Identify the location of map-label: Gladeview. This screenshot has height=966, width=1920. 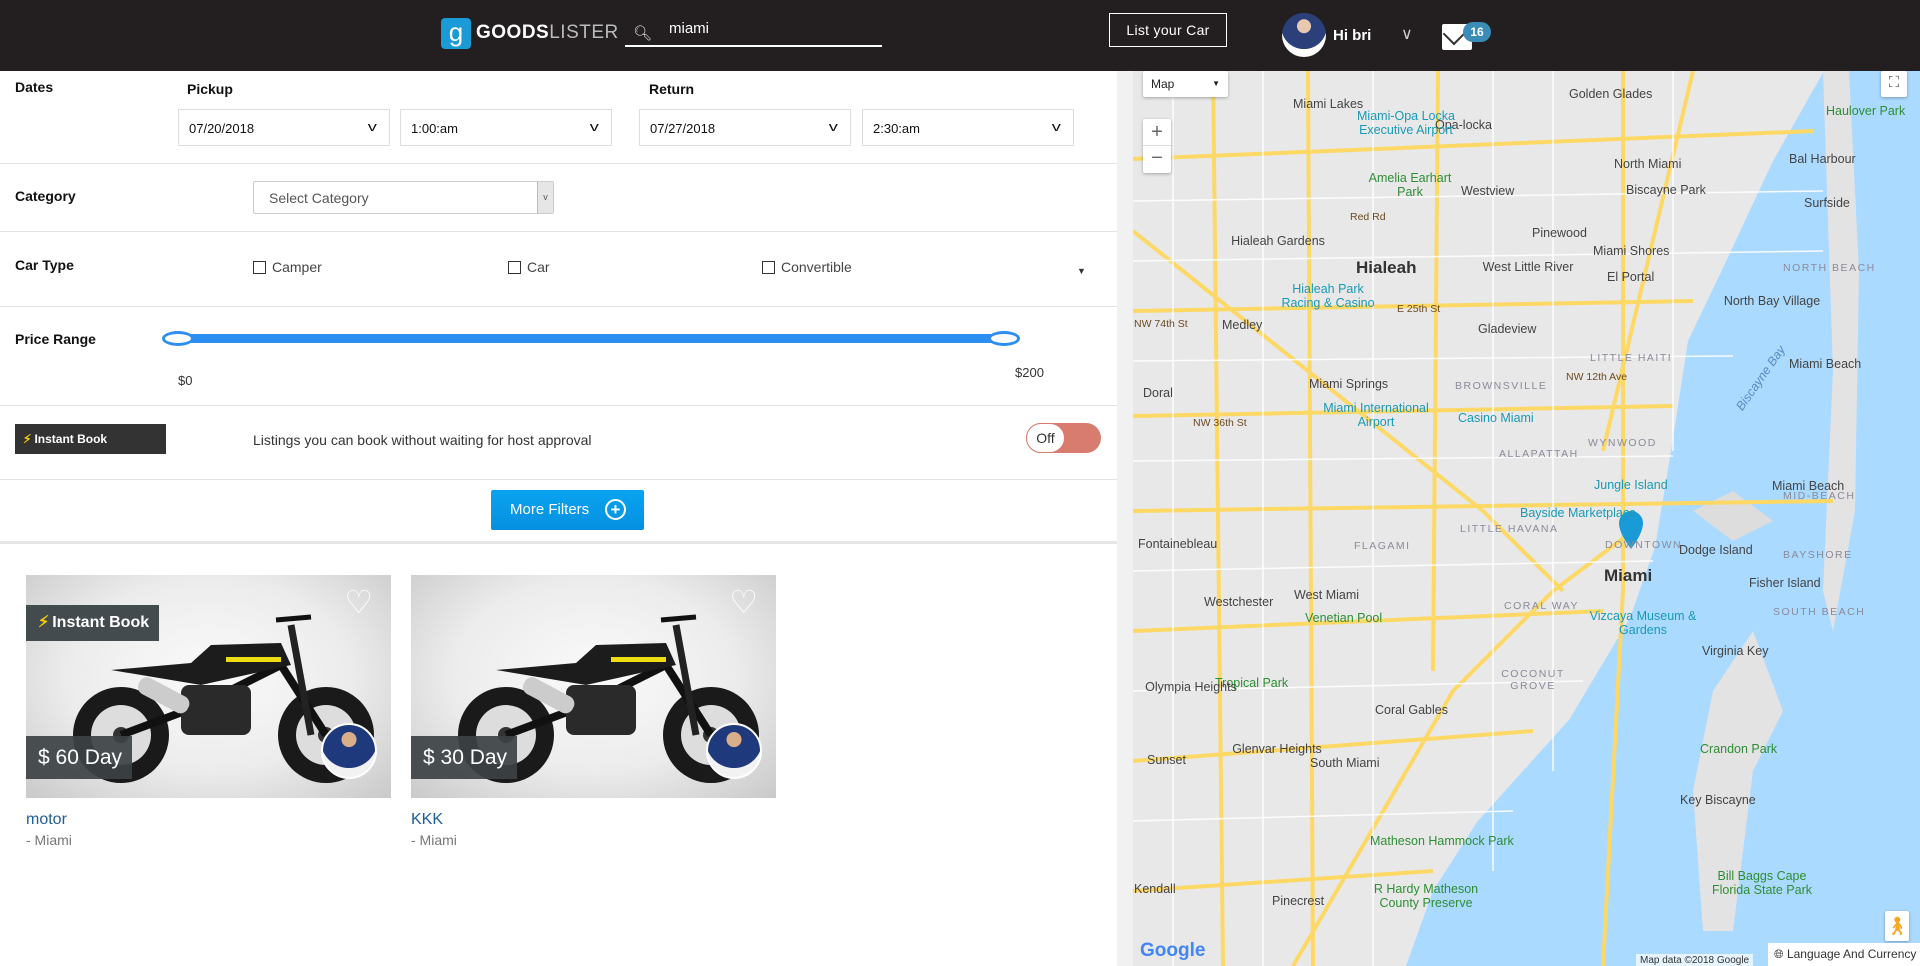
(1507, 329).